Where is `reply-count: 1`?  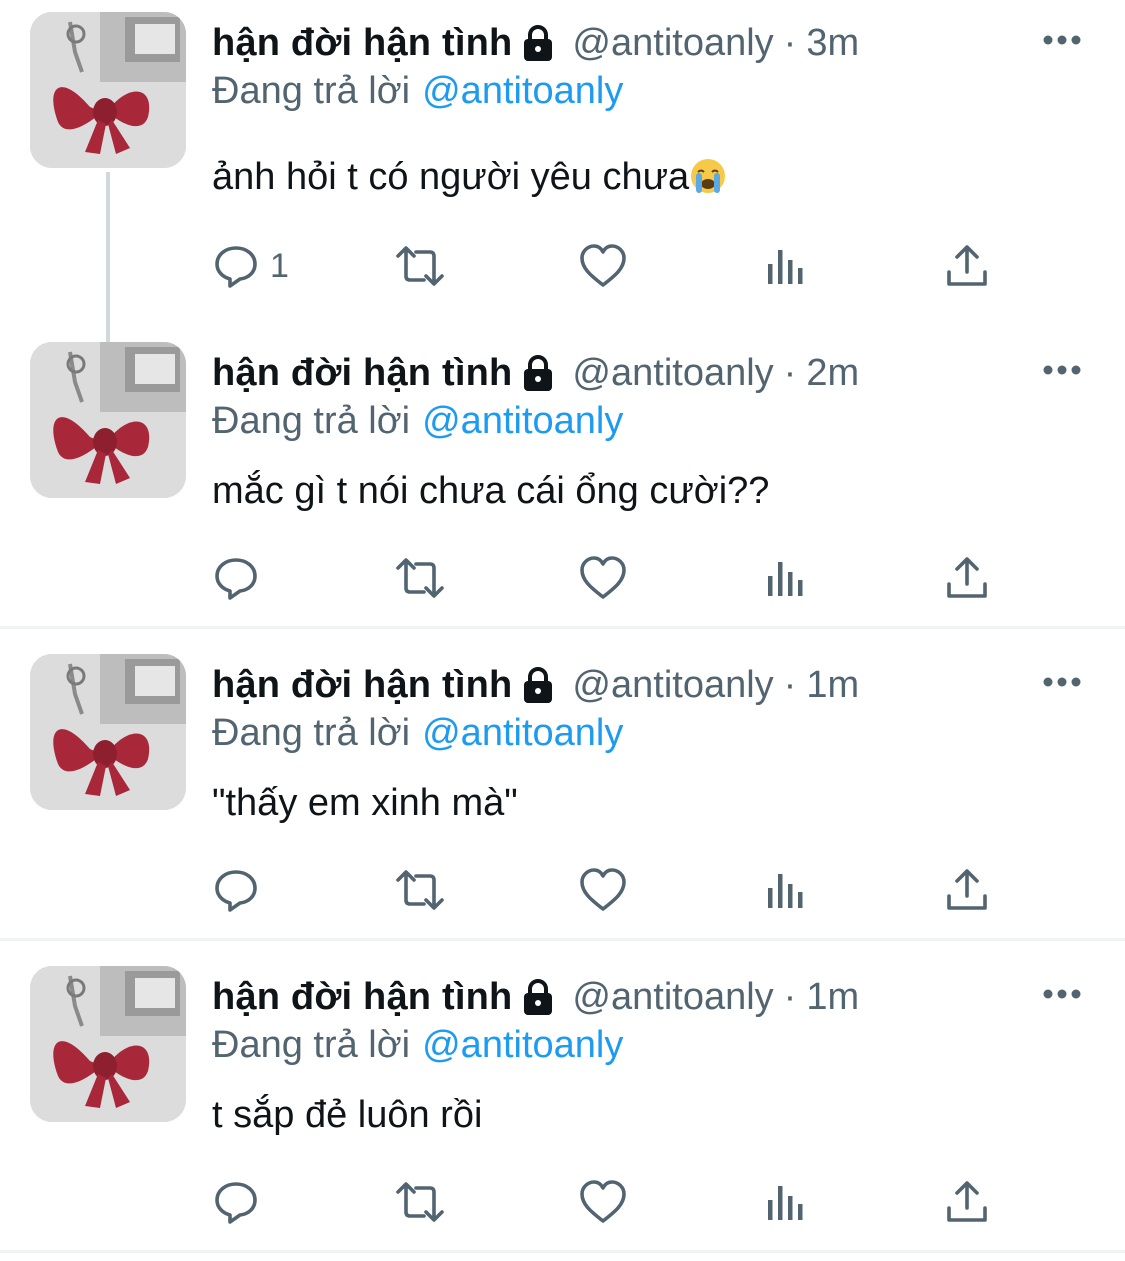
reply-count: 1 is located at coordinates (279, 265).